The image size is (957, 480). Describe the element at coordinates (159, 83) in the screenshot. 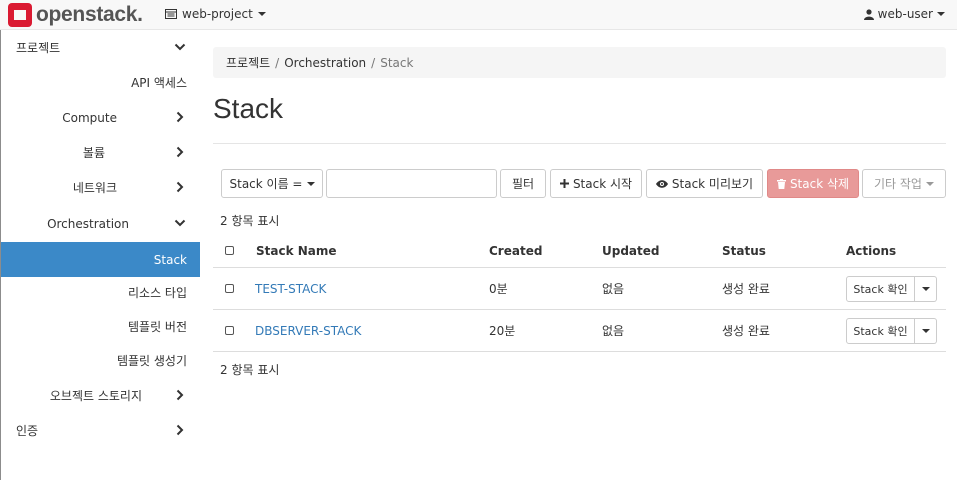

I see `sidebar-item-label: API 액세스` at that location.